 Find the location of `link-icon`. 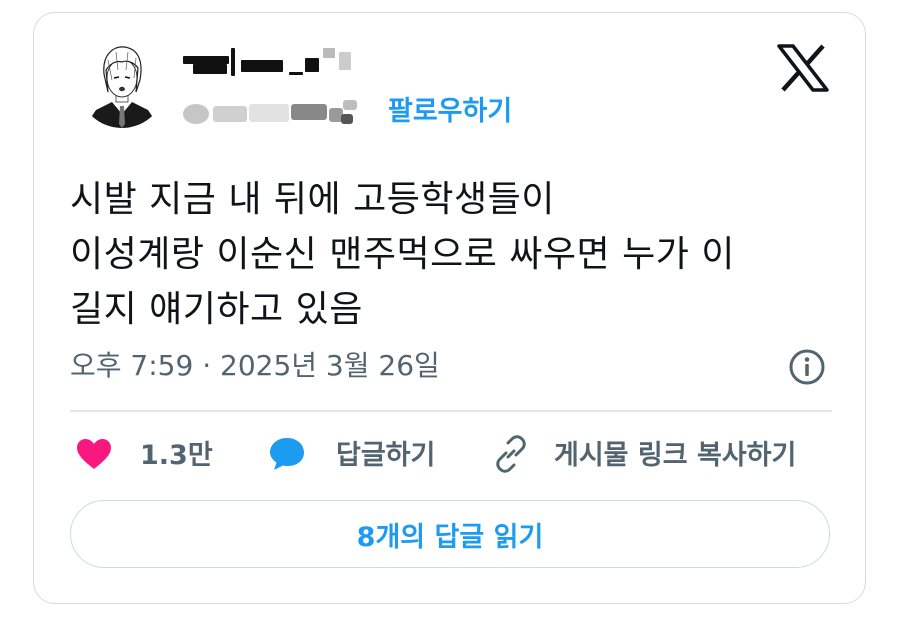

link-icon is located at coordinates (511, 456).